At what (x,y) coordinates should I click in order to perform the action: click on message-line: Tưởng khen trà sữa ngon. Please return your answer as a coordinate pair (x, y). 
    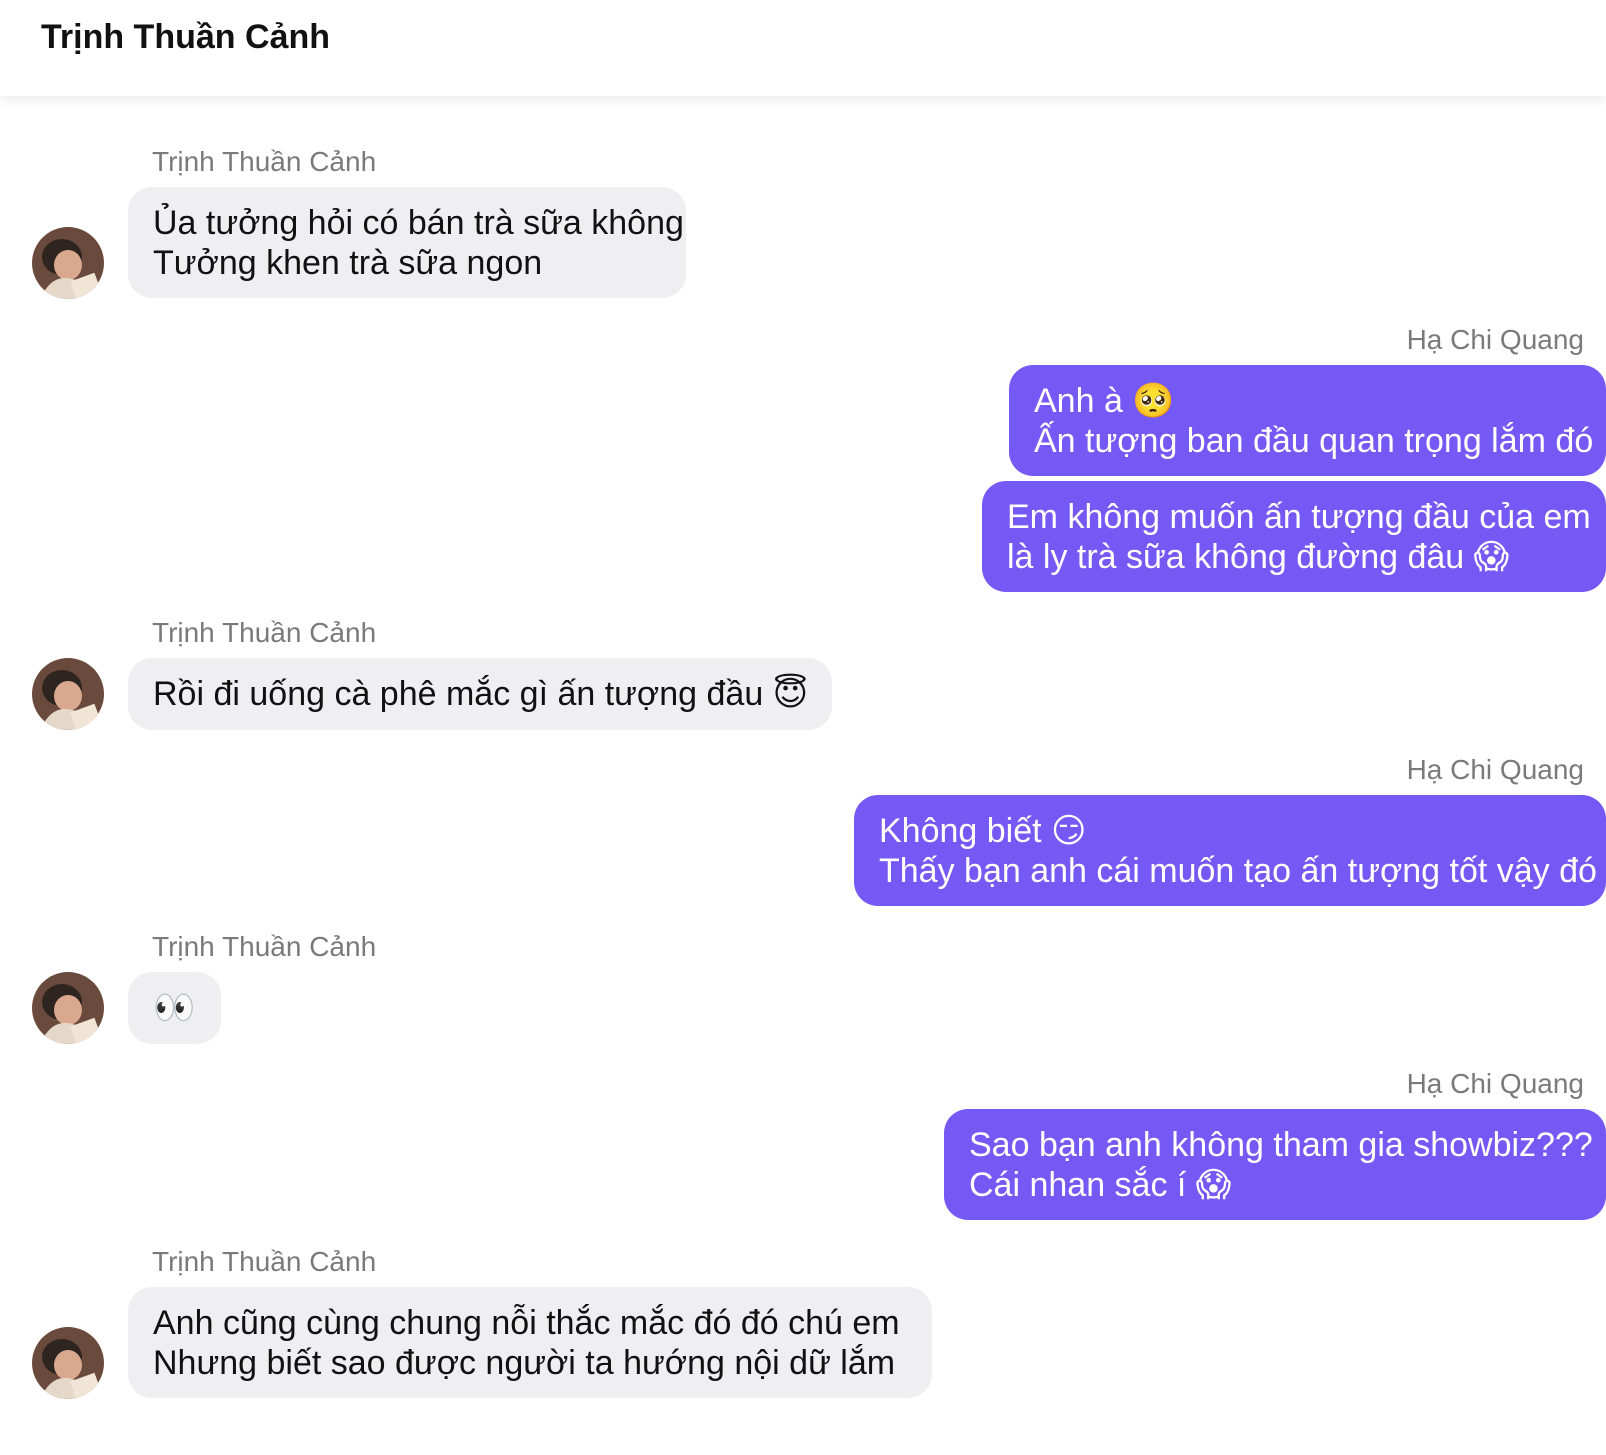
    Looking at the image, I should click on (348, 263).